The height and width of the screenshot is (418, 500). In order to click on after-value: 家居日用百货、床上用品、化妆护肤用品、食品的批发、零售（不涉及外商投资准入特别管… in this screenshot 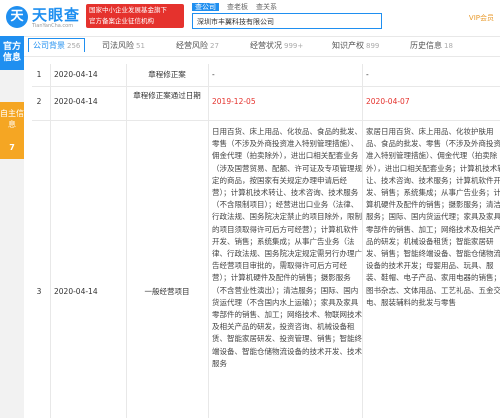, I will do `click(433, 217)`.